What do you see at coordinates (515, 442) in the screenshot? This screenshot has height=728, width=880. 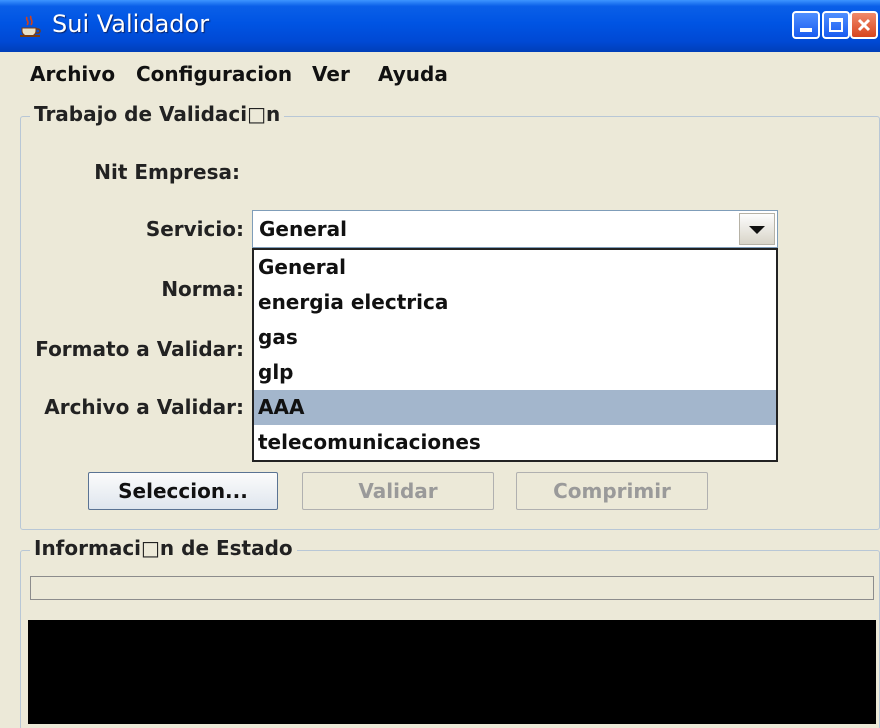 I see `servicio-option-telecomunicaciones: telecomunicaciones` at bounding box center [515, 442].